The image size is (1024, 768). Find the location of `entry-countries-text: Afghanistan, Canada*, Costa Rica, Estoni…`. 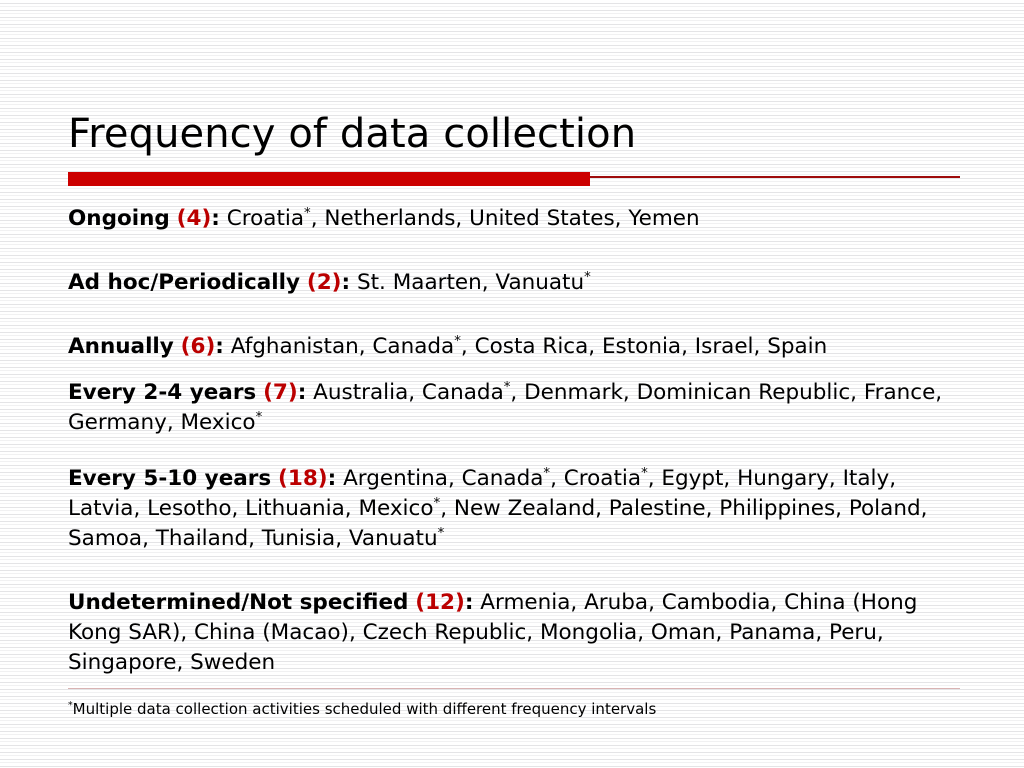

entry-countries-text: Afghanistan, Canada*, Costa Rica, Estoni… is located at coordinates (529, 346).